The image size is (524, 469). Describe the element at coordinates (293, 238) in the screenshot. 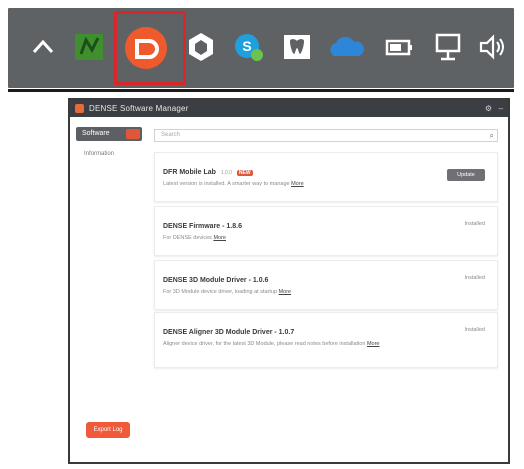

I see `software-description: For DENSE devices More` at that location.